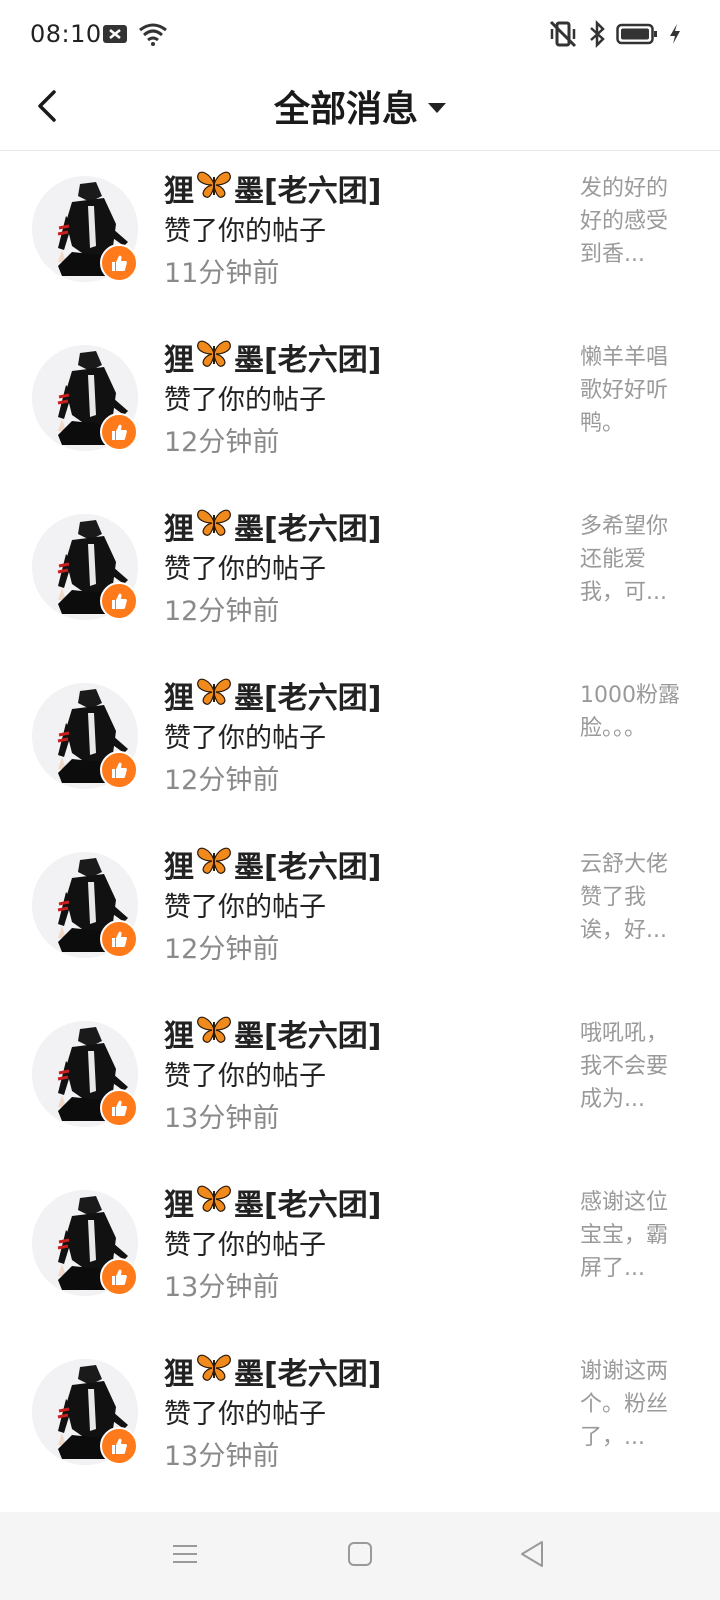 This screenshot has height=1600, width=720. Describe the element at coordinates (563, 36) in the screenshot. I see `vibrate-icon` at that location.